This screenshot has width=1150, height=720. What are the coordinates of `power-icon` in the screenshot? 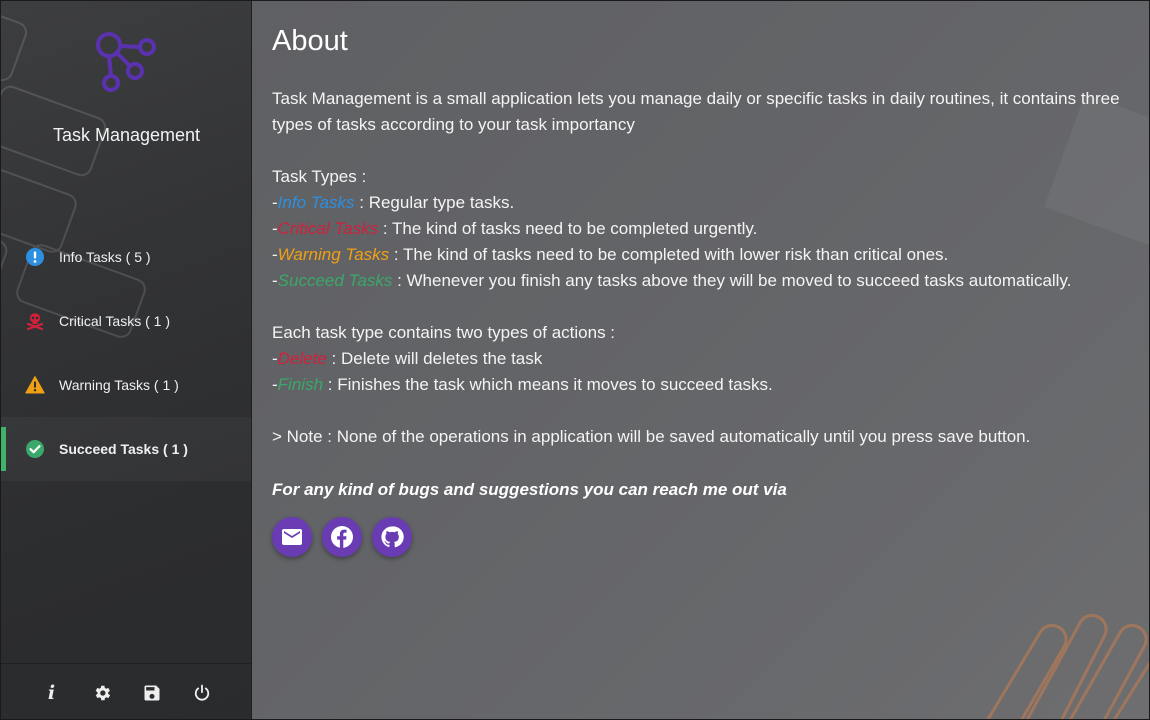 It's located at (201, 692).